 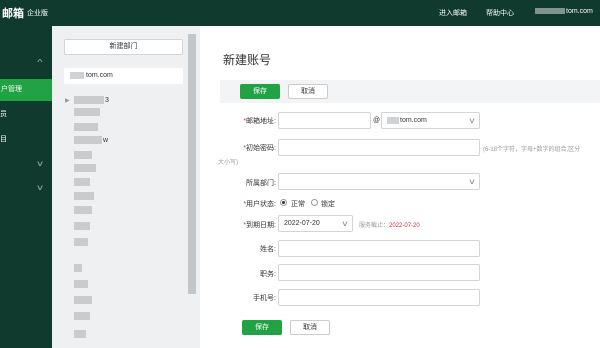 What do you see at coordinates (260, 91) in the screenshot?
I see `save-button: 保存` at bounding box center [260, 91].